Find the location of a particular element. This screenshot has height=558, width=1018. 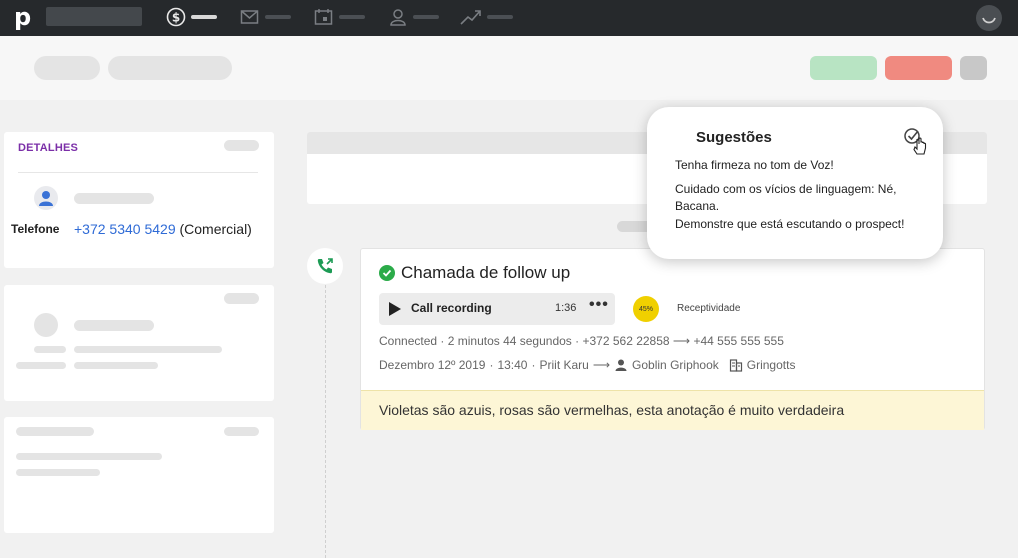

won-button is located at coordinates (843, 68).